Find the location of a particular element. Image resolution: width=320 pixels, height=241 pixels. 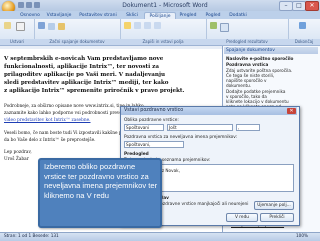

ribbon-group-polja: Zapiši in vstavi polja is located at coordinates (163, 32).